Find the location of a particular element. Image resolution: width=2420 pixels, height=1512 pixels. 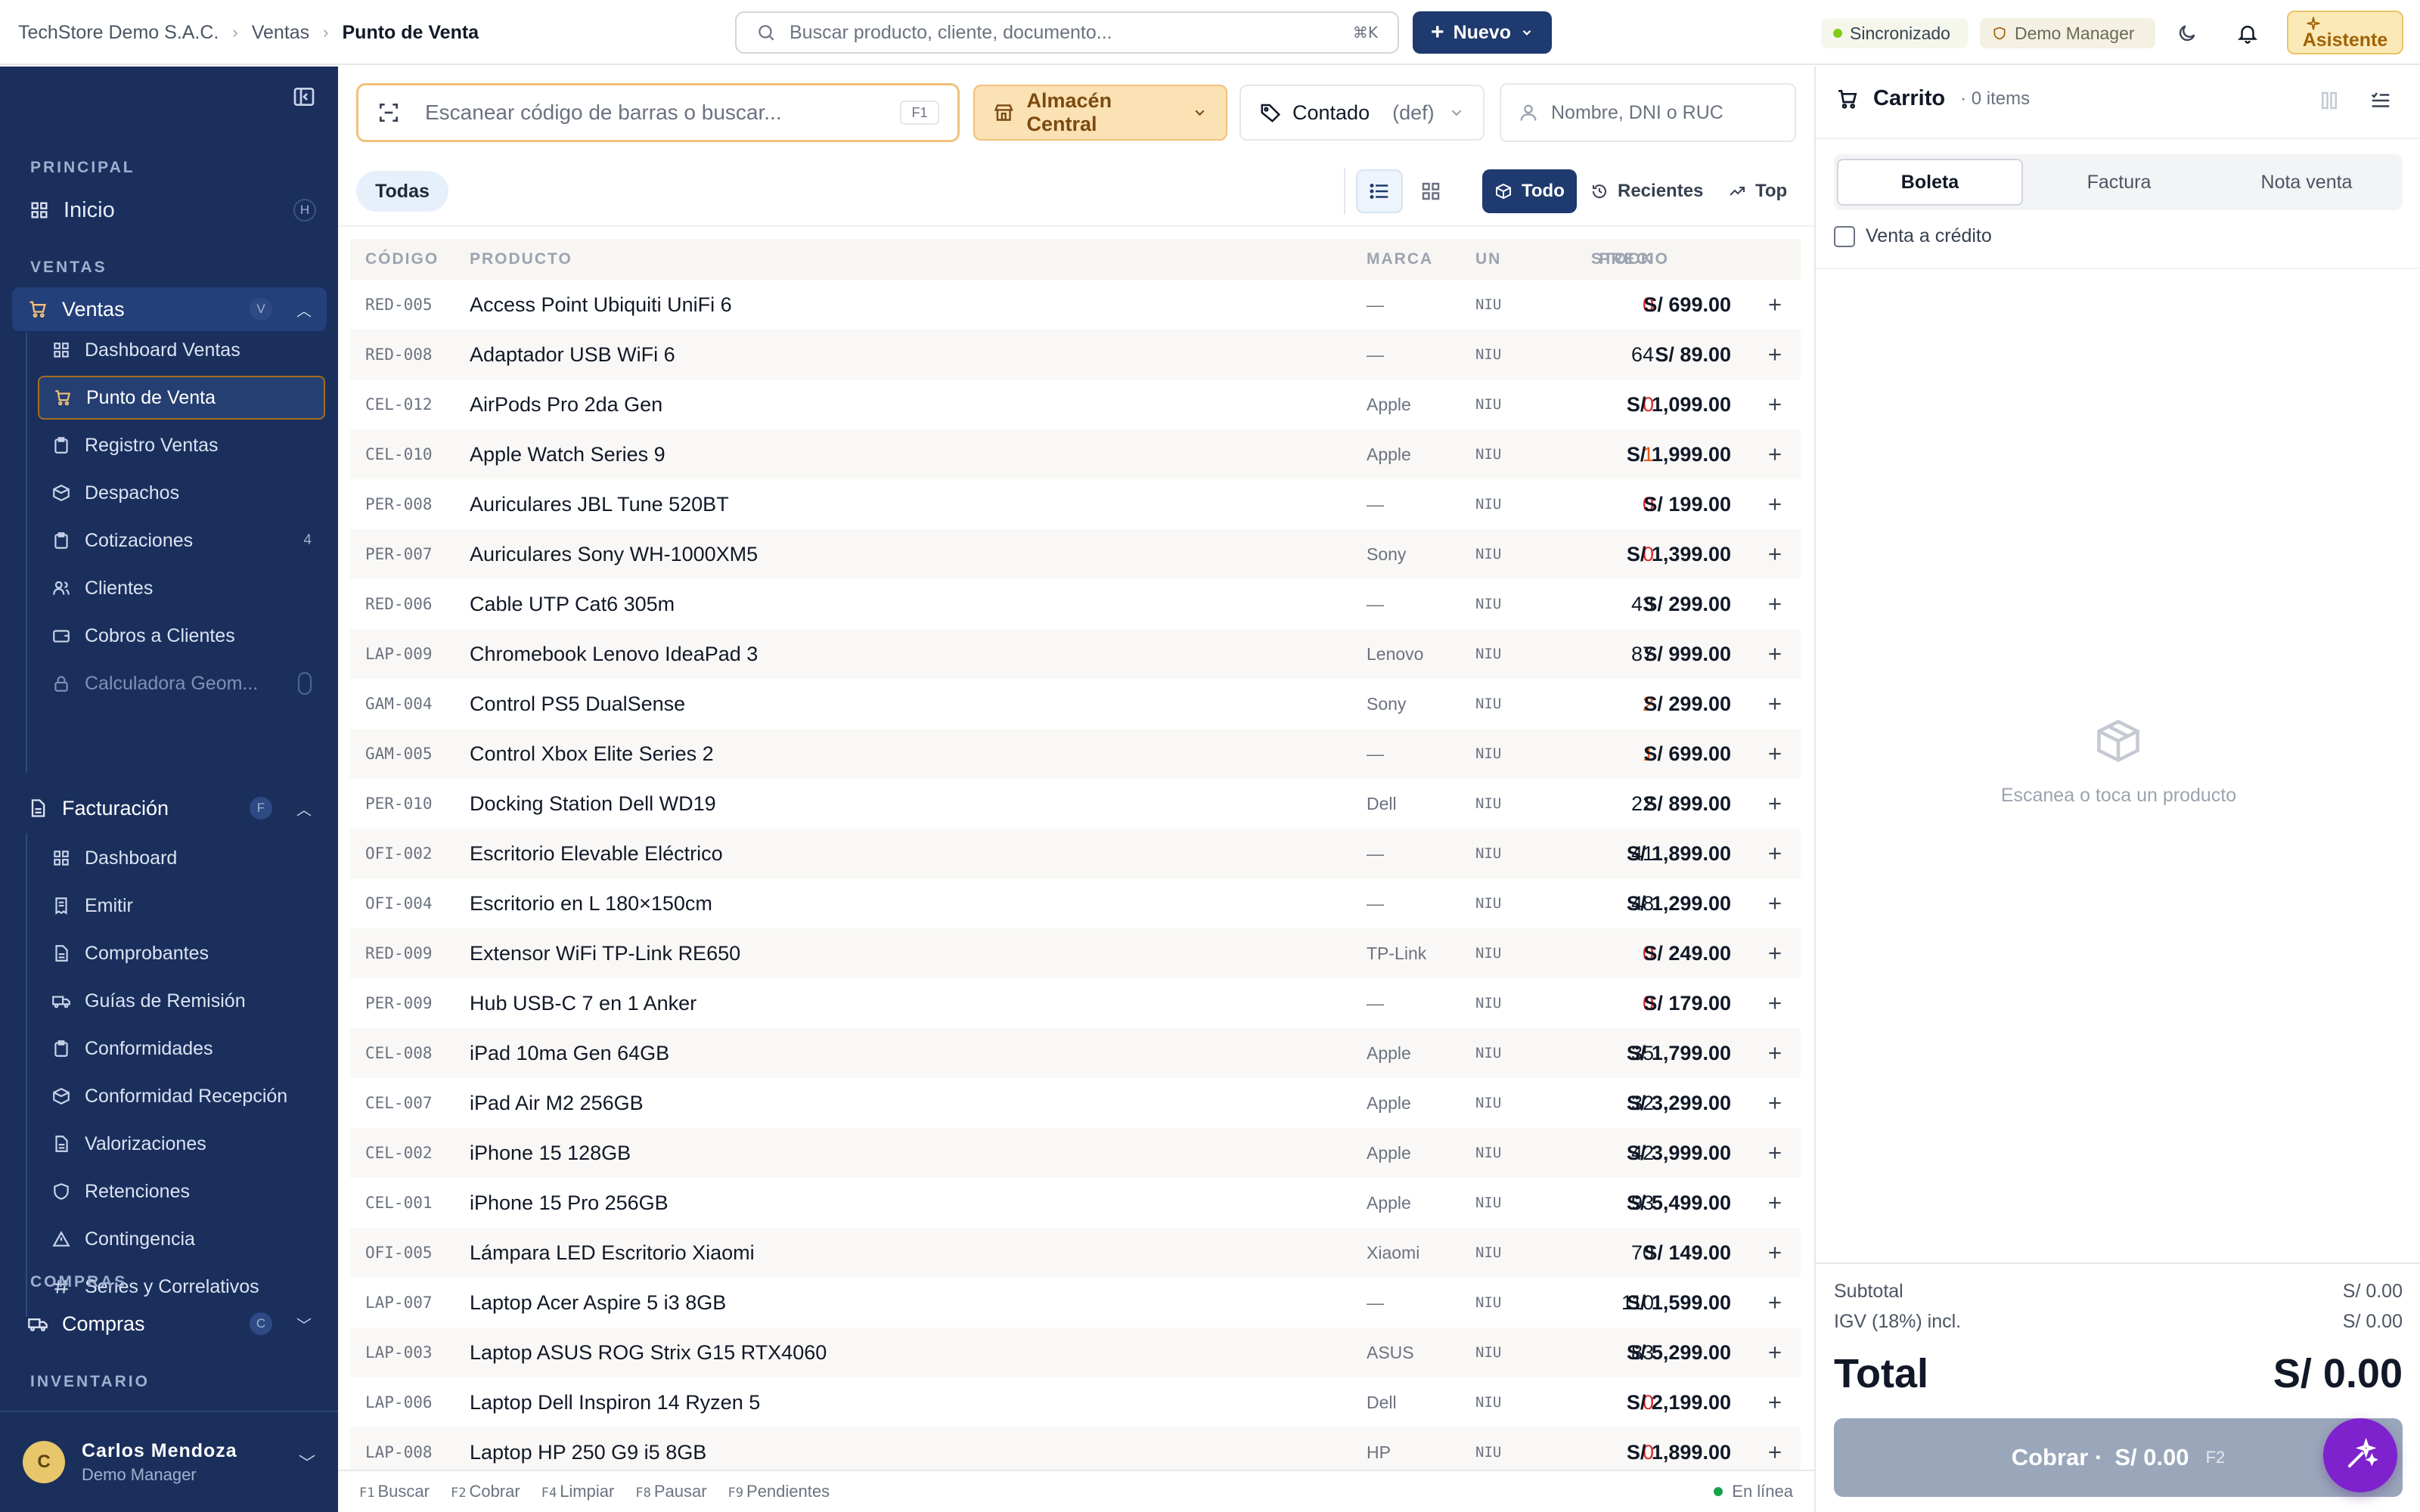

theme-toggle-button is located at coordinates (2187, 34).